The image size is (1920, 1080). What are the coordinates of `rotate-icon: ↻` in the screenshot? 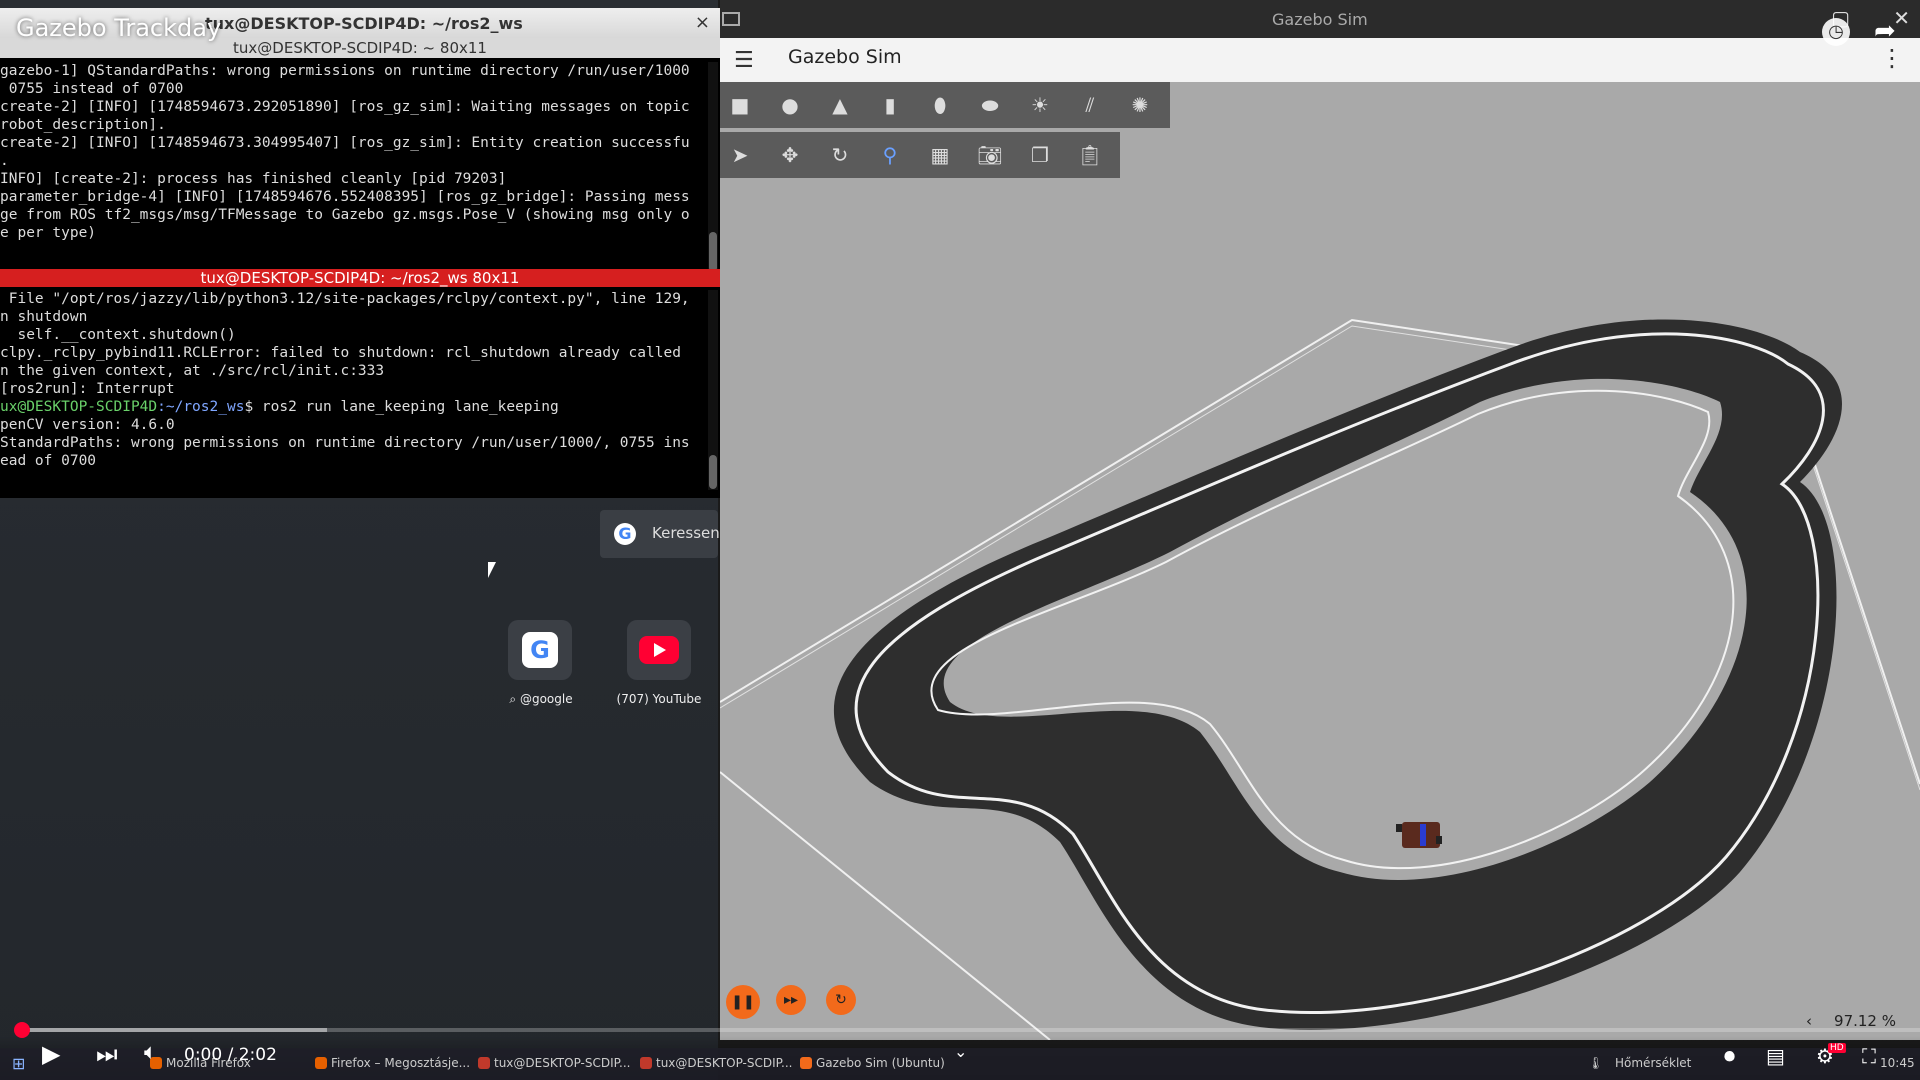 It's located at (840, 155).